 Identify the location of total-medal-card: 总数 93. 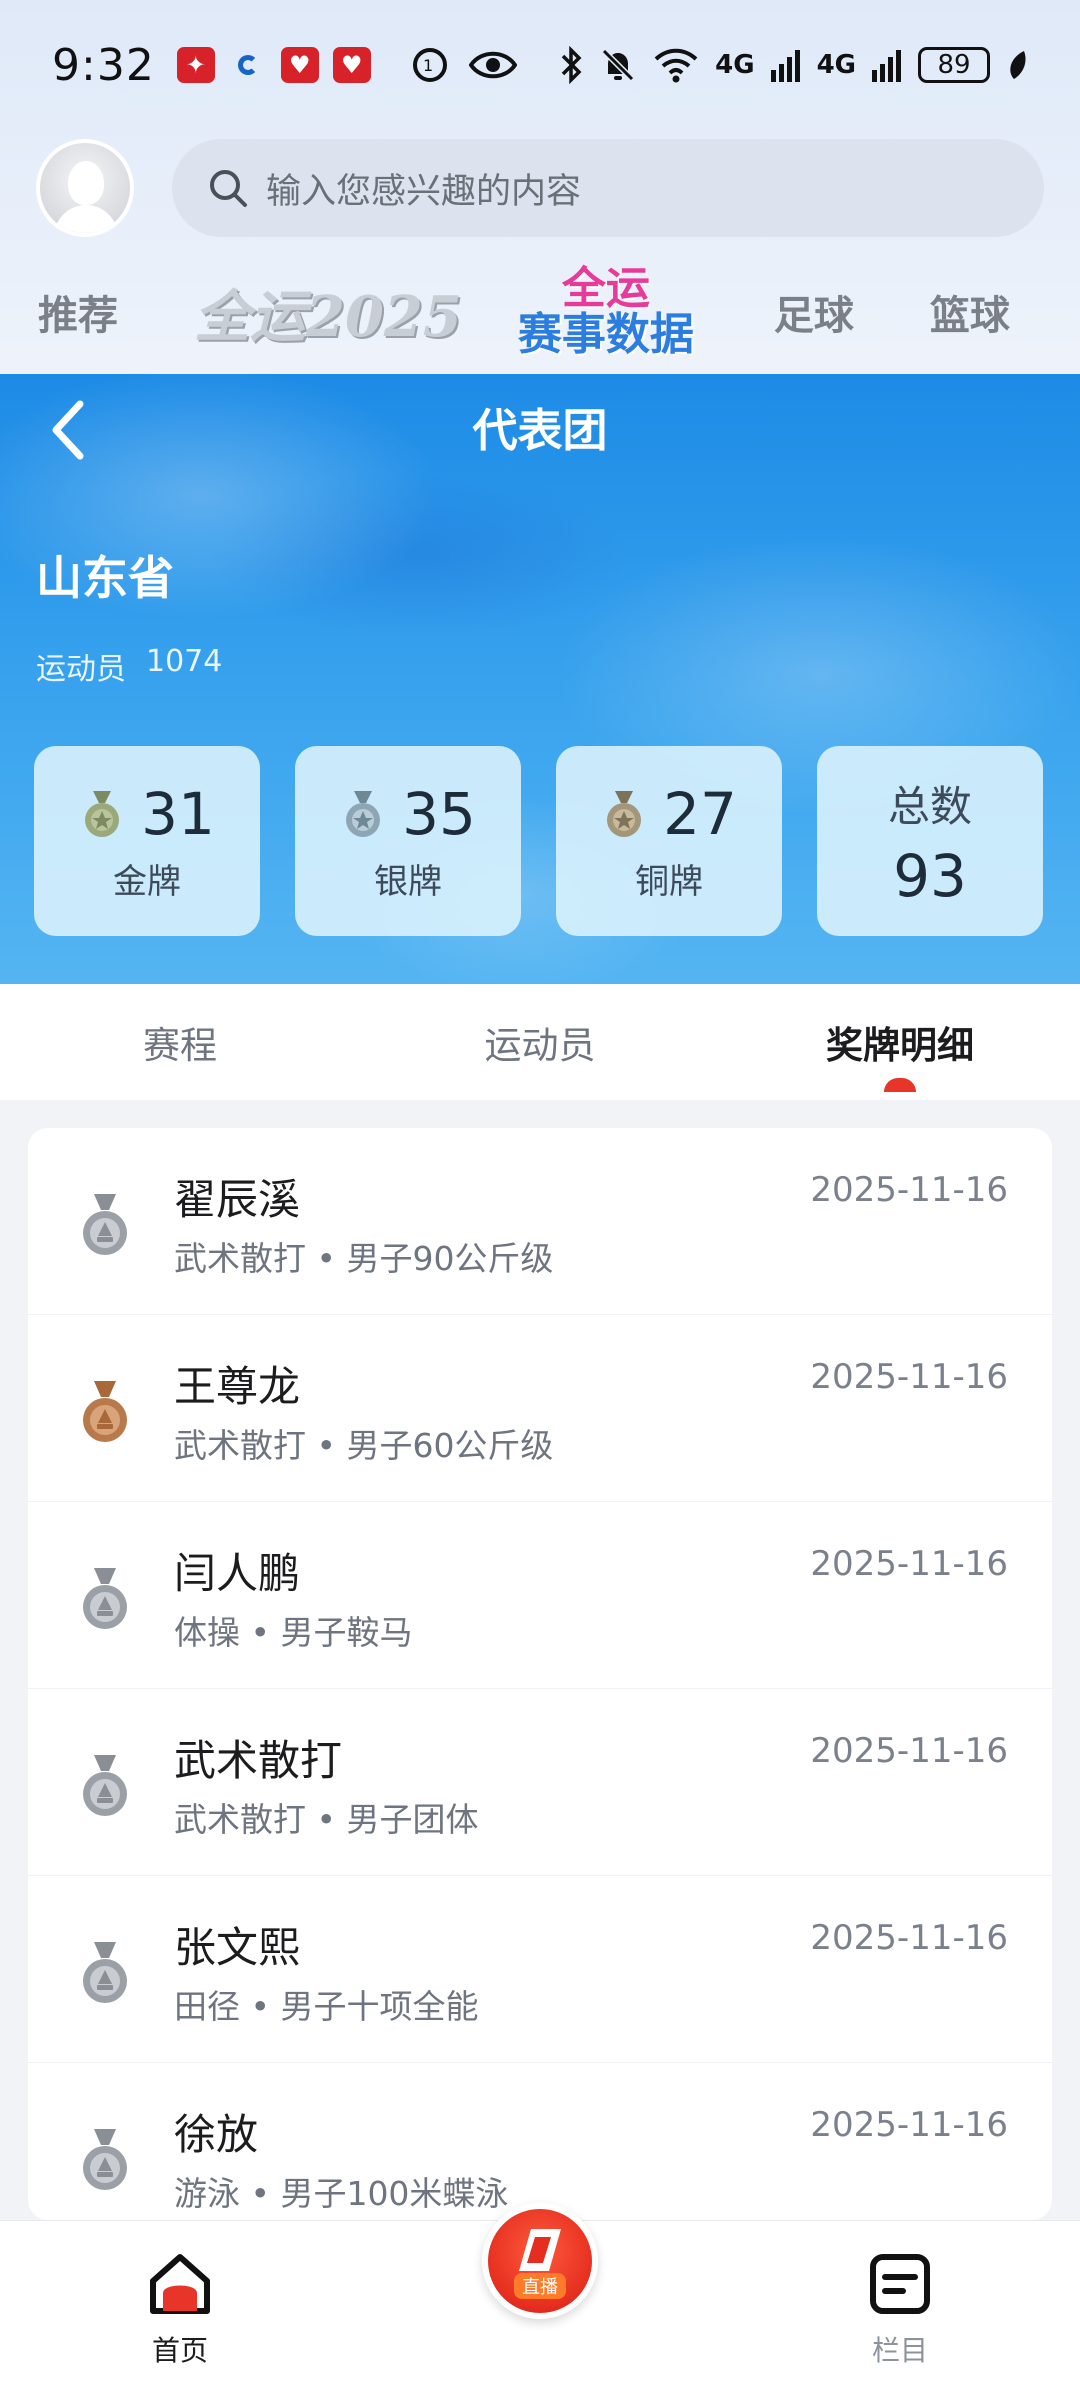
(930, 841).